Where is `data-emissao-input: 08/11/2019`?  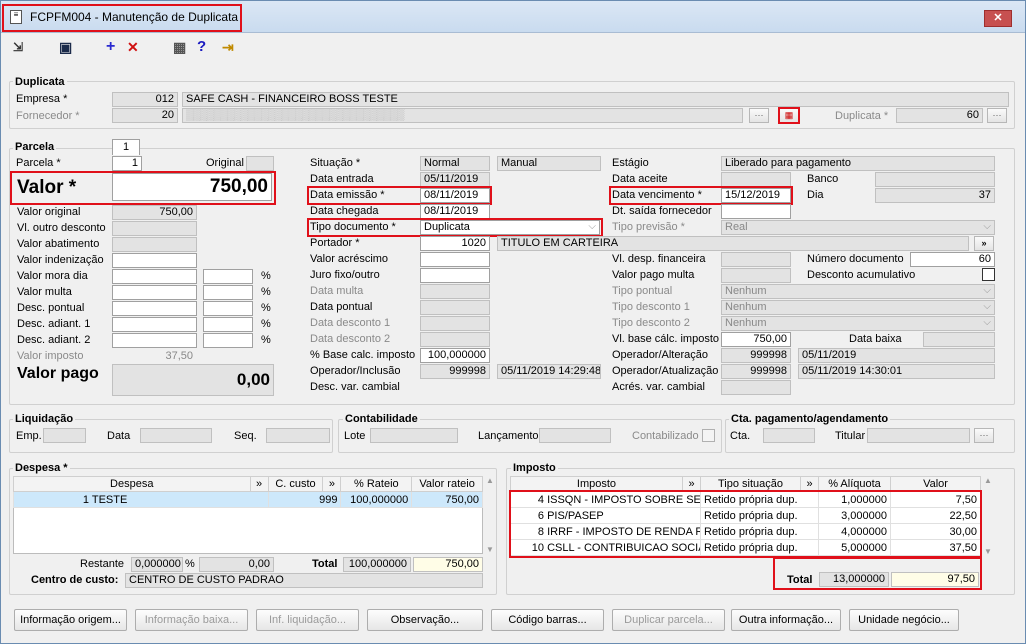
data-emissao-input: 08/11/2019 is located at coordinates (455, 195).